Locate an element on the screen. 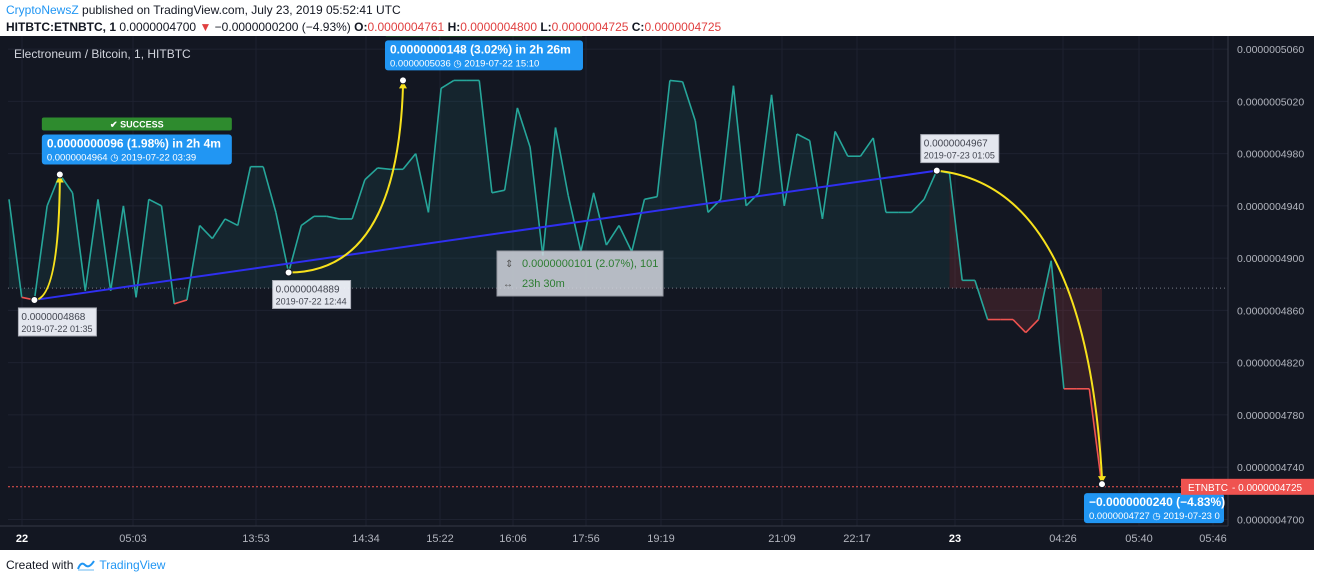 Image resolution: width=1320 pixels, height=582 pixels. x-tick-label: 22 is located at coordinates (22, 539).